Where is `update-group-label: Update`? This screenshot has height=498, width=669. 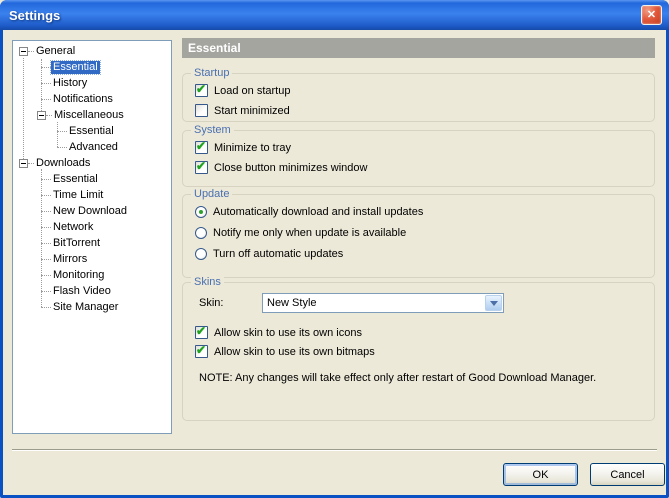
update-group-label: Update is located at coordinates (212, 194).